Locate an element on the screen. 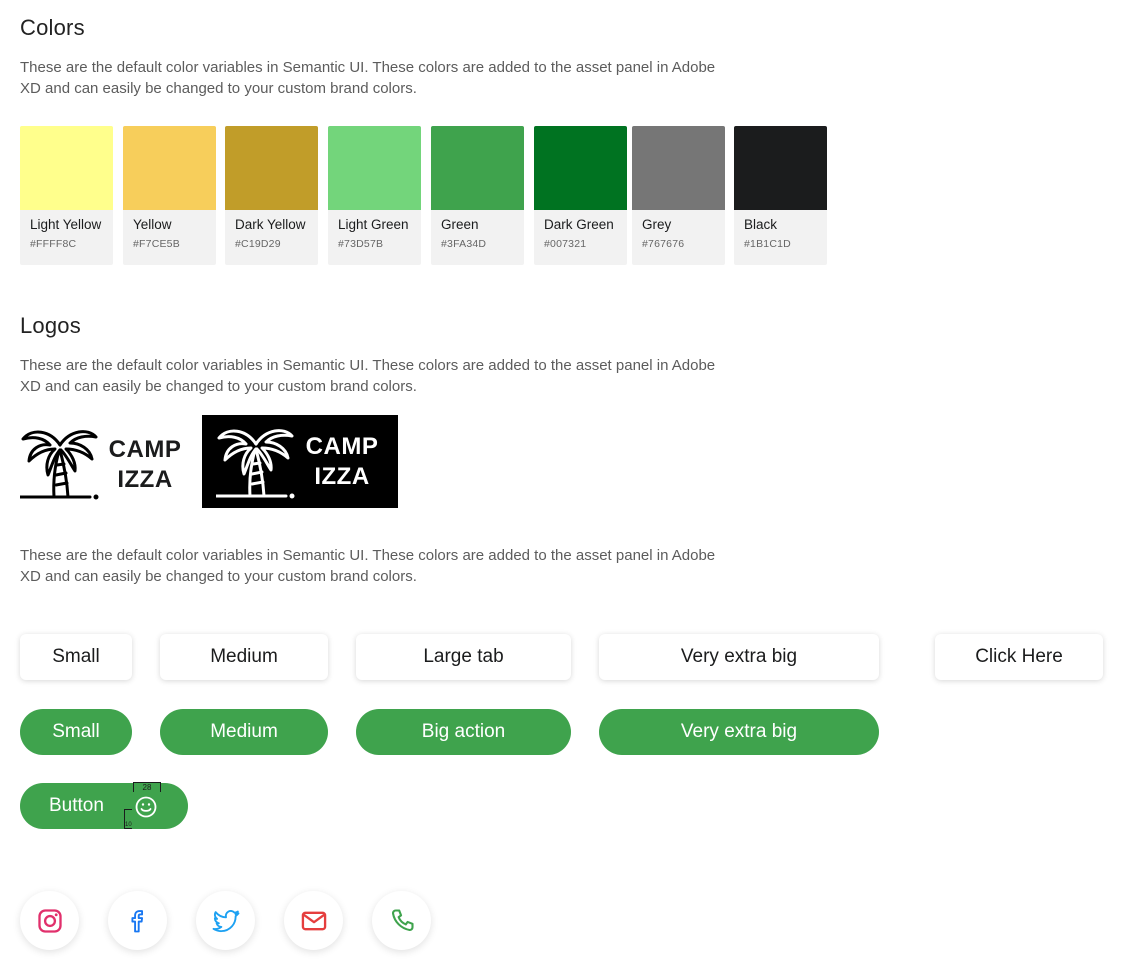  width-measure-annotation: 28 is located at coordinates (147, 787).